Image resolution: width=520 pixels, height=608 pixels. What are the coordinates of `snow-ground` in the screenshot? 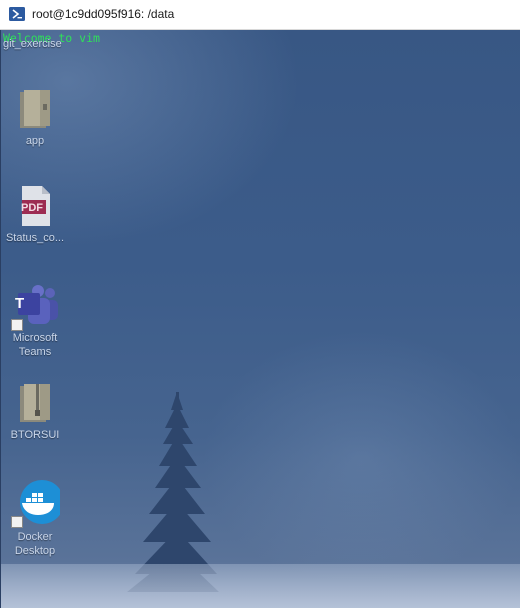 It's located at (260, 586).